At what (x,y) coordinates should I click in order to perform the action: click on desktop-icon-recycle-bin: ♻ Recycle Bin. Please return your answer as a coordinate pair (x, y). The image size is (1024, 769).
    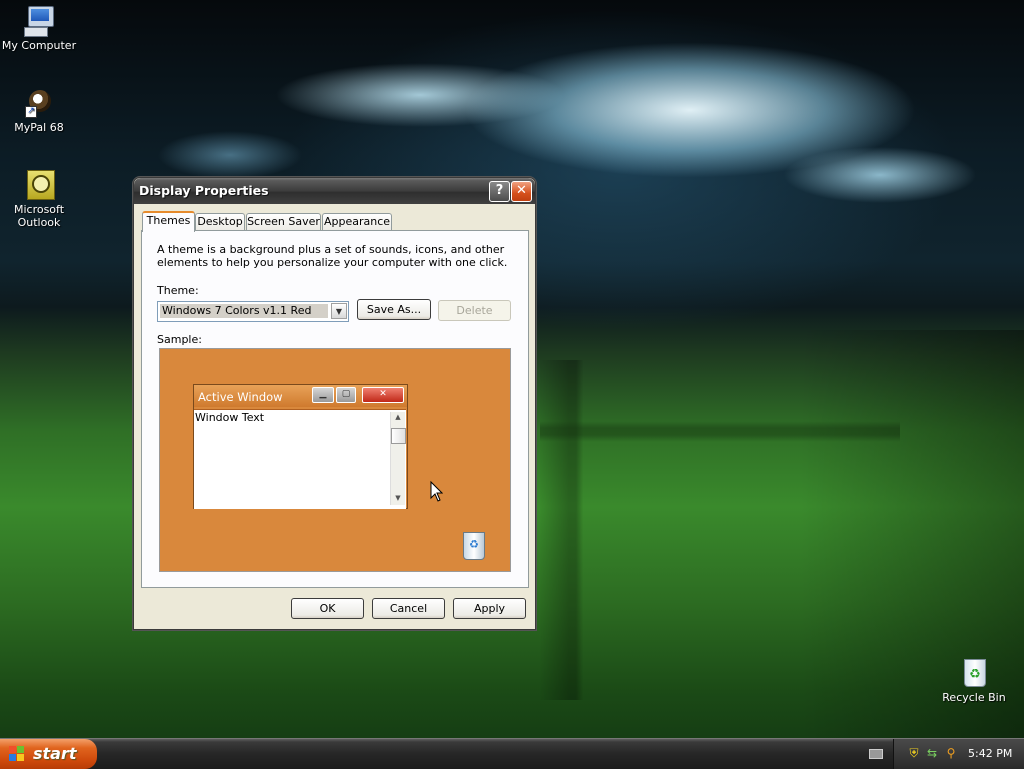
    Looking at the image, I should click on (974, 680).